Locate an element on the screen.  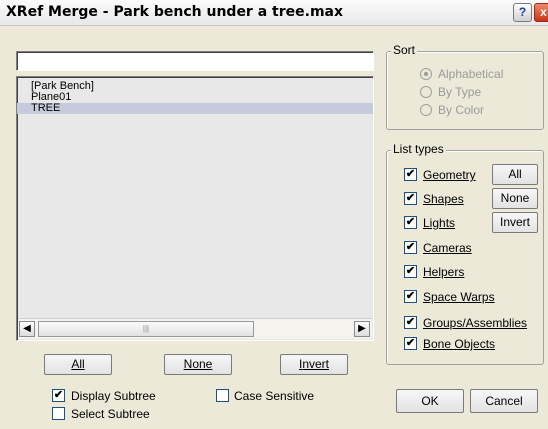
sort-alphabetical-radio is located at coordinates (426, 74).